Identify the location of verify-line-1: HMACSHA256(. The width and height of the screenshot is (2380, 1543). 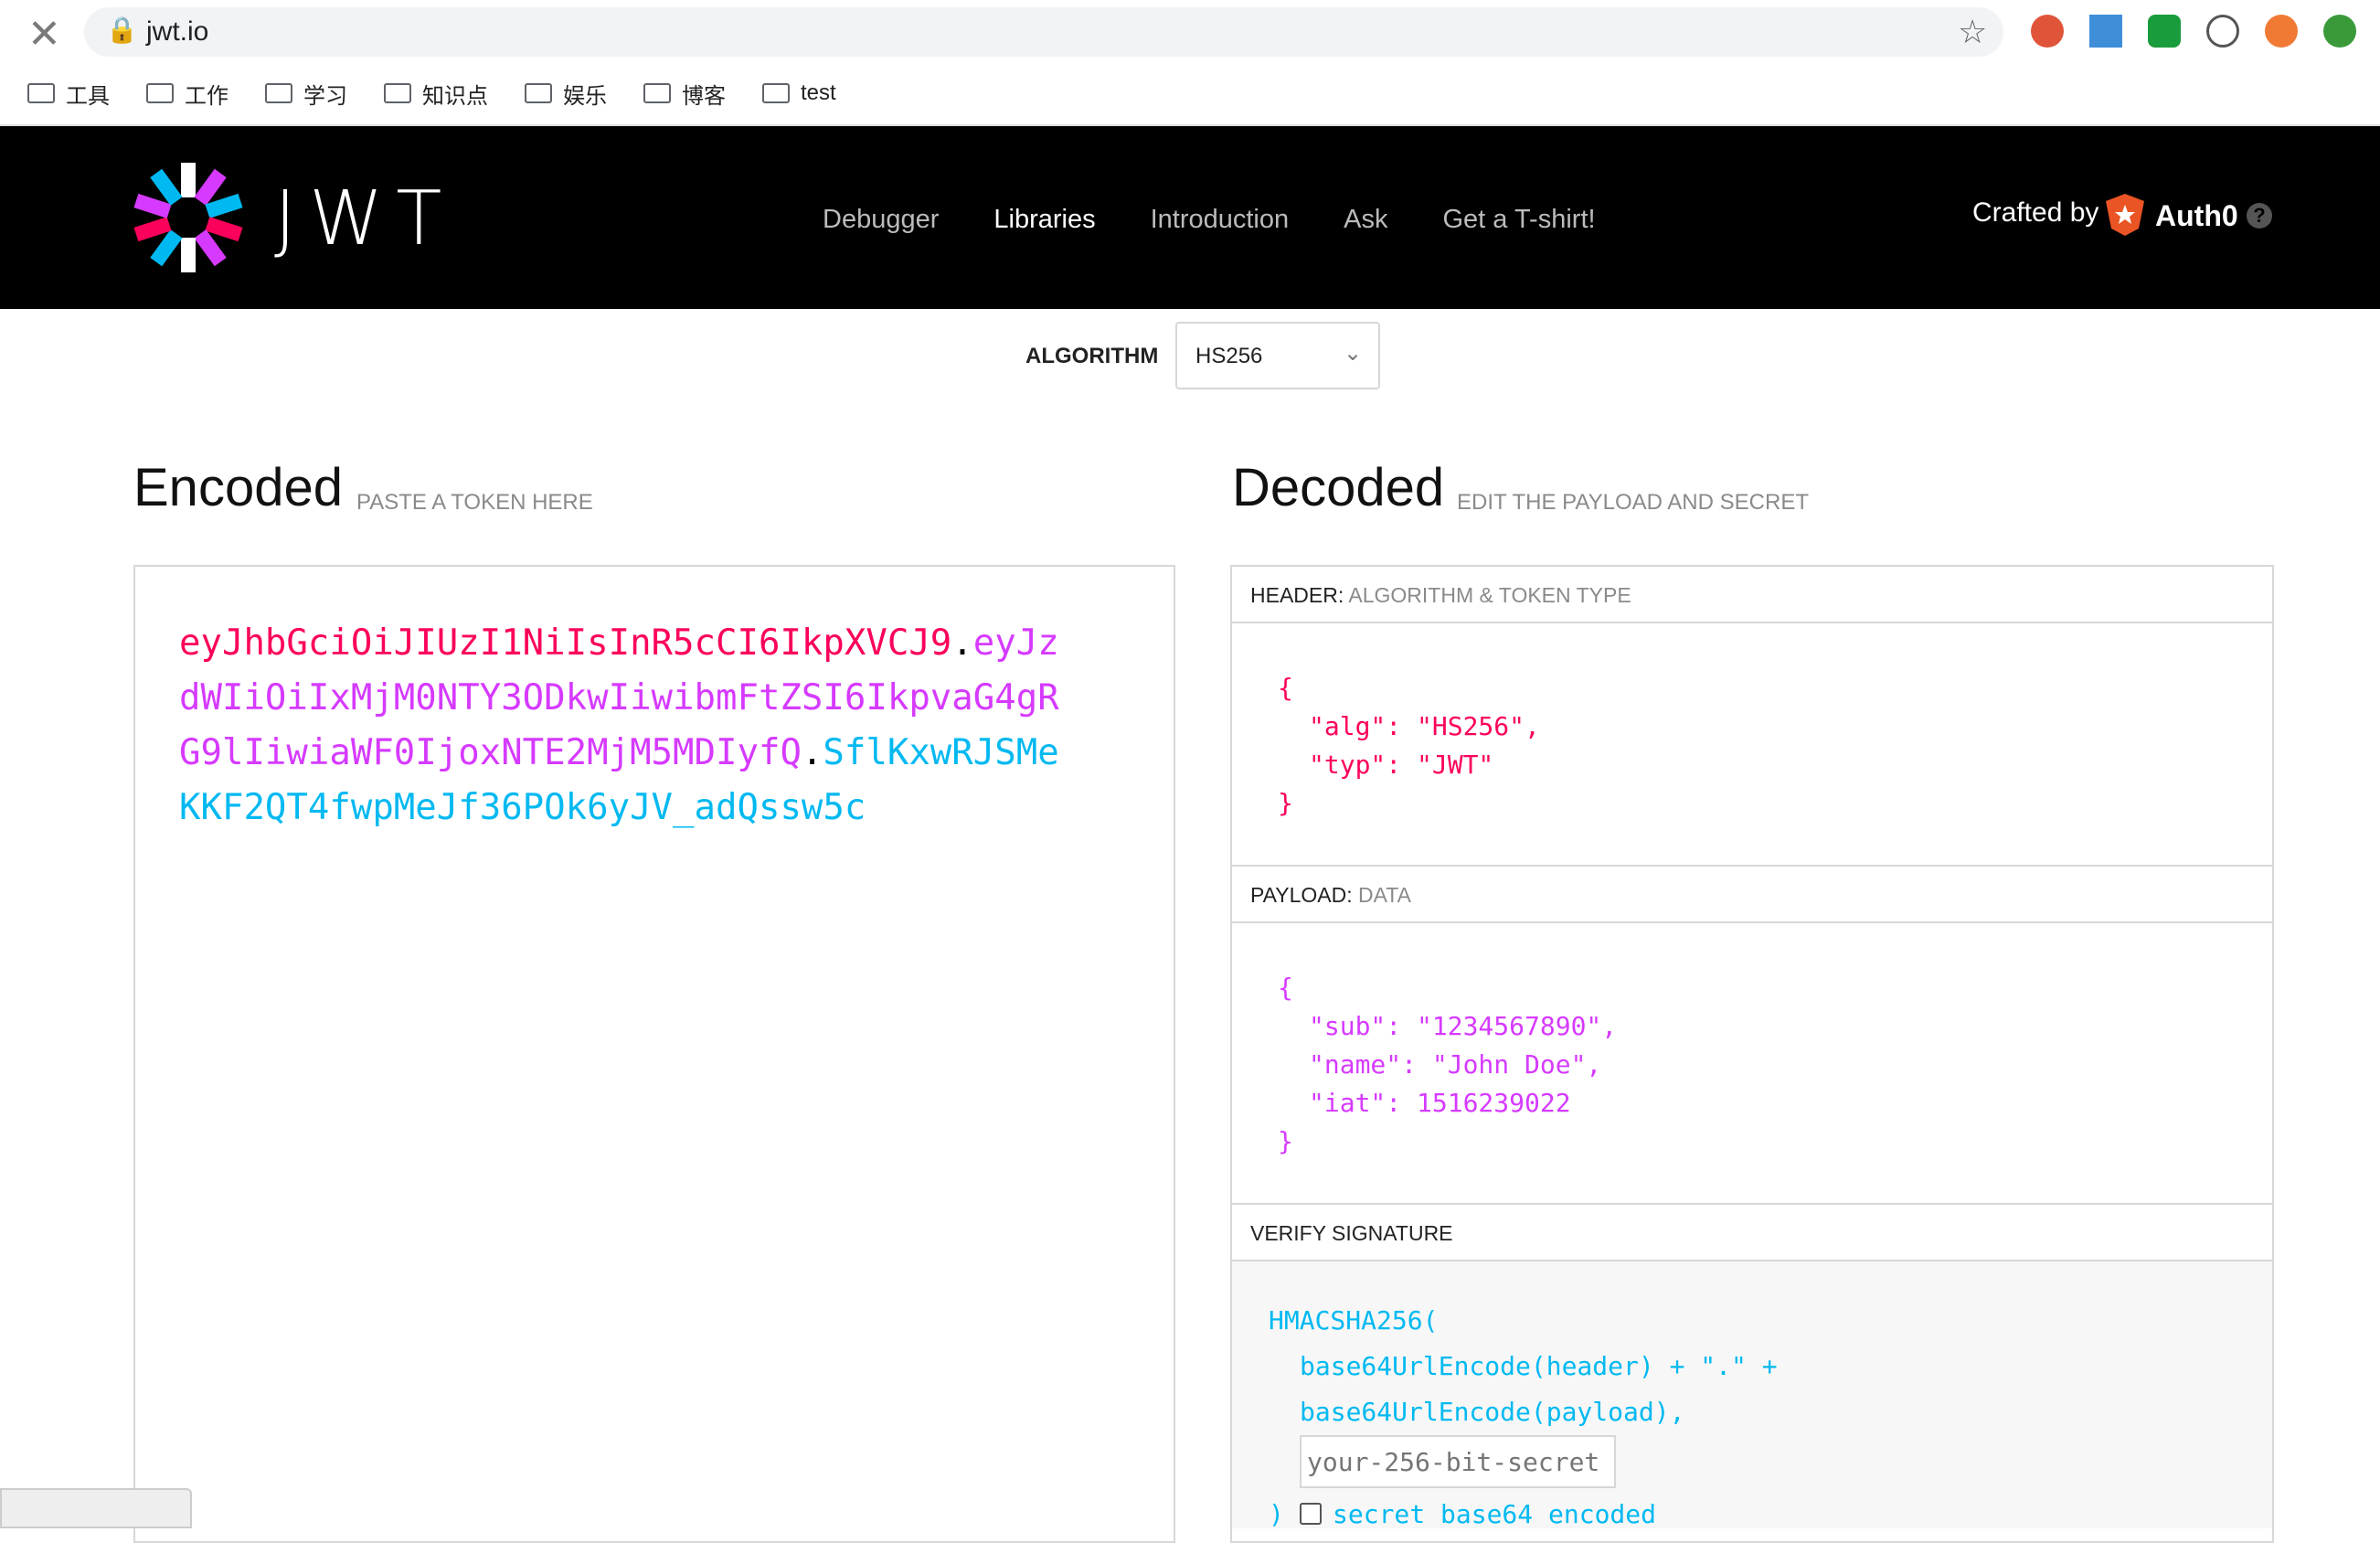
(1354, 1320).